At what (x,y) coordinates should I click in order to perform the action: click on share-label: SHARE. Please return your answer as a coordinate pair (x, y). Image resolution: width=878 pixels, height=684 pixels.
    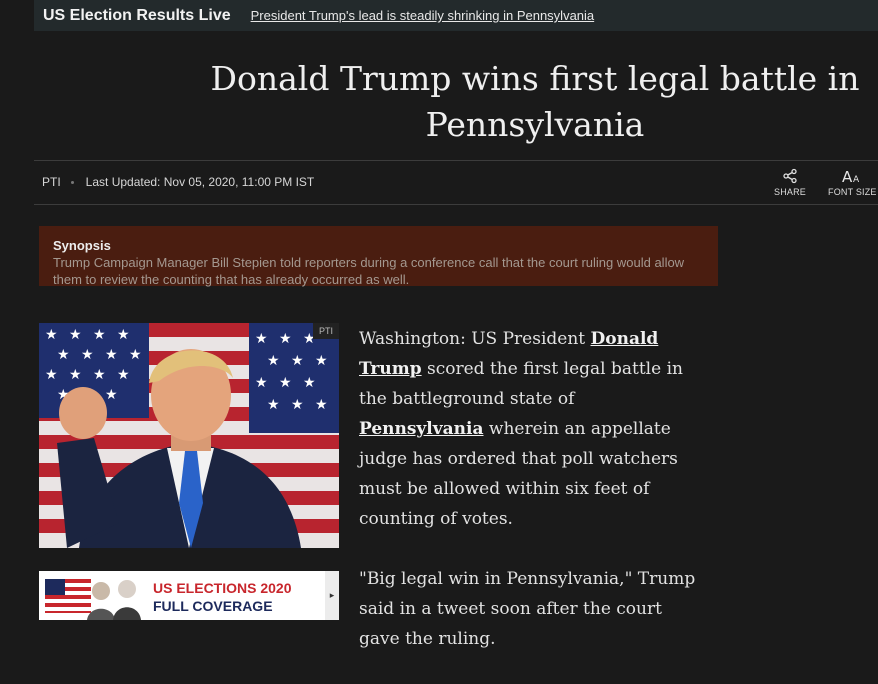
    Looking at the image, I should click on (790, 192).